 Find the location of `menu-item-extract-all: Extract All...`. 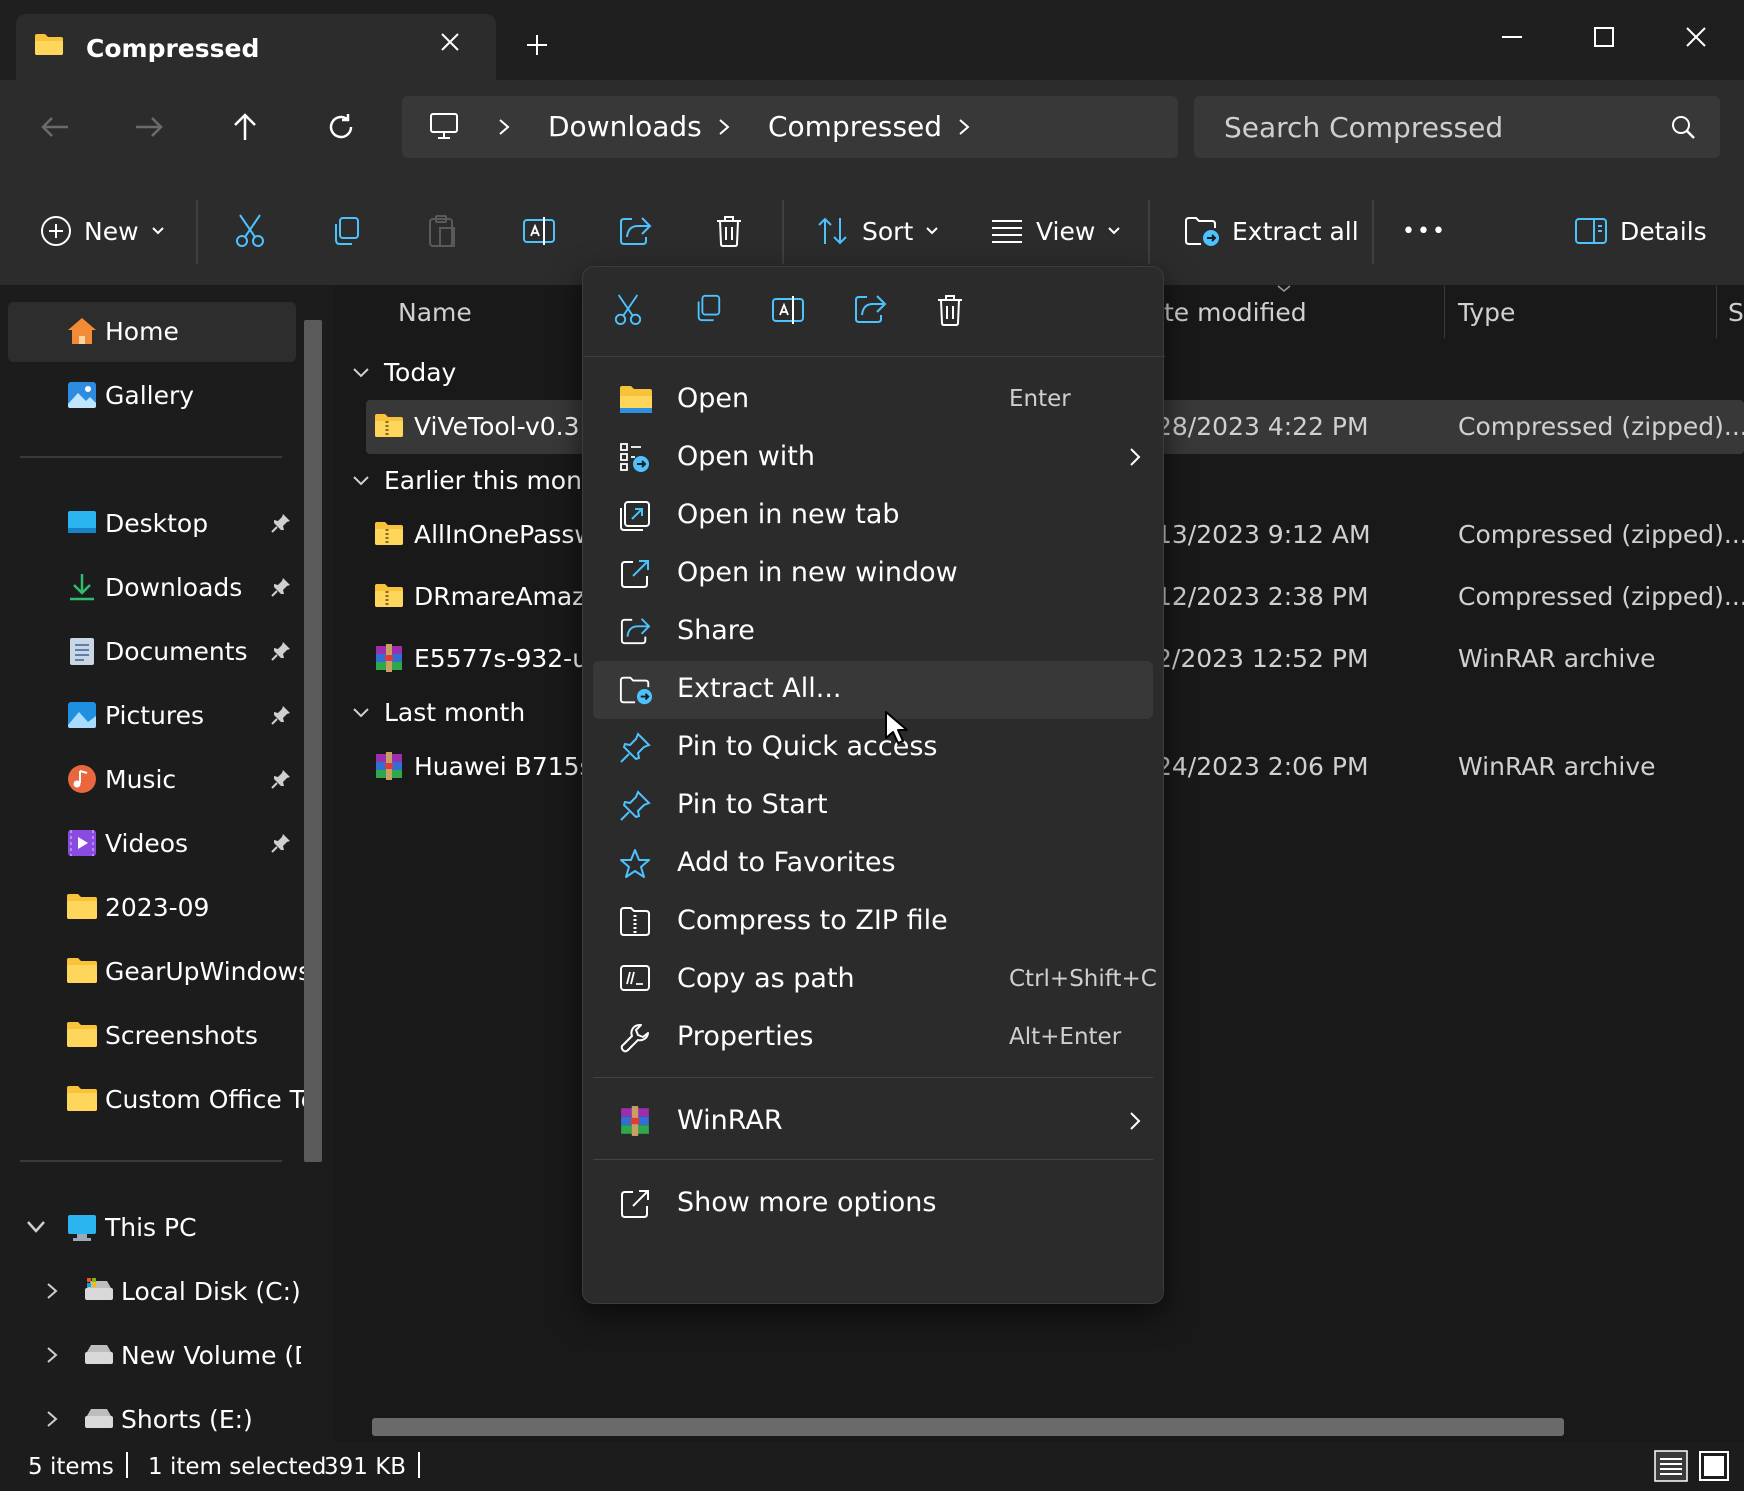

menu-item-extract-all: Extract All... is located at coordinates (873, 690).